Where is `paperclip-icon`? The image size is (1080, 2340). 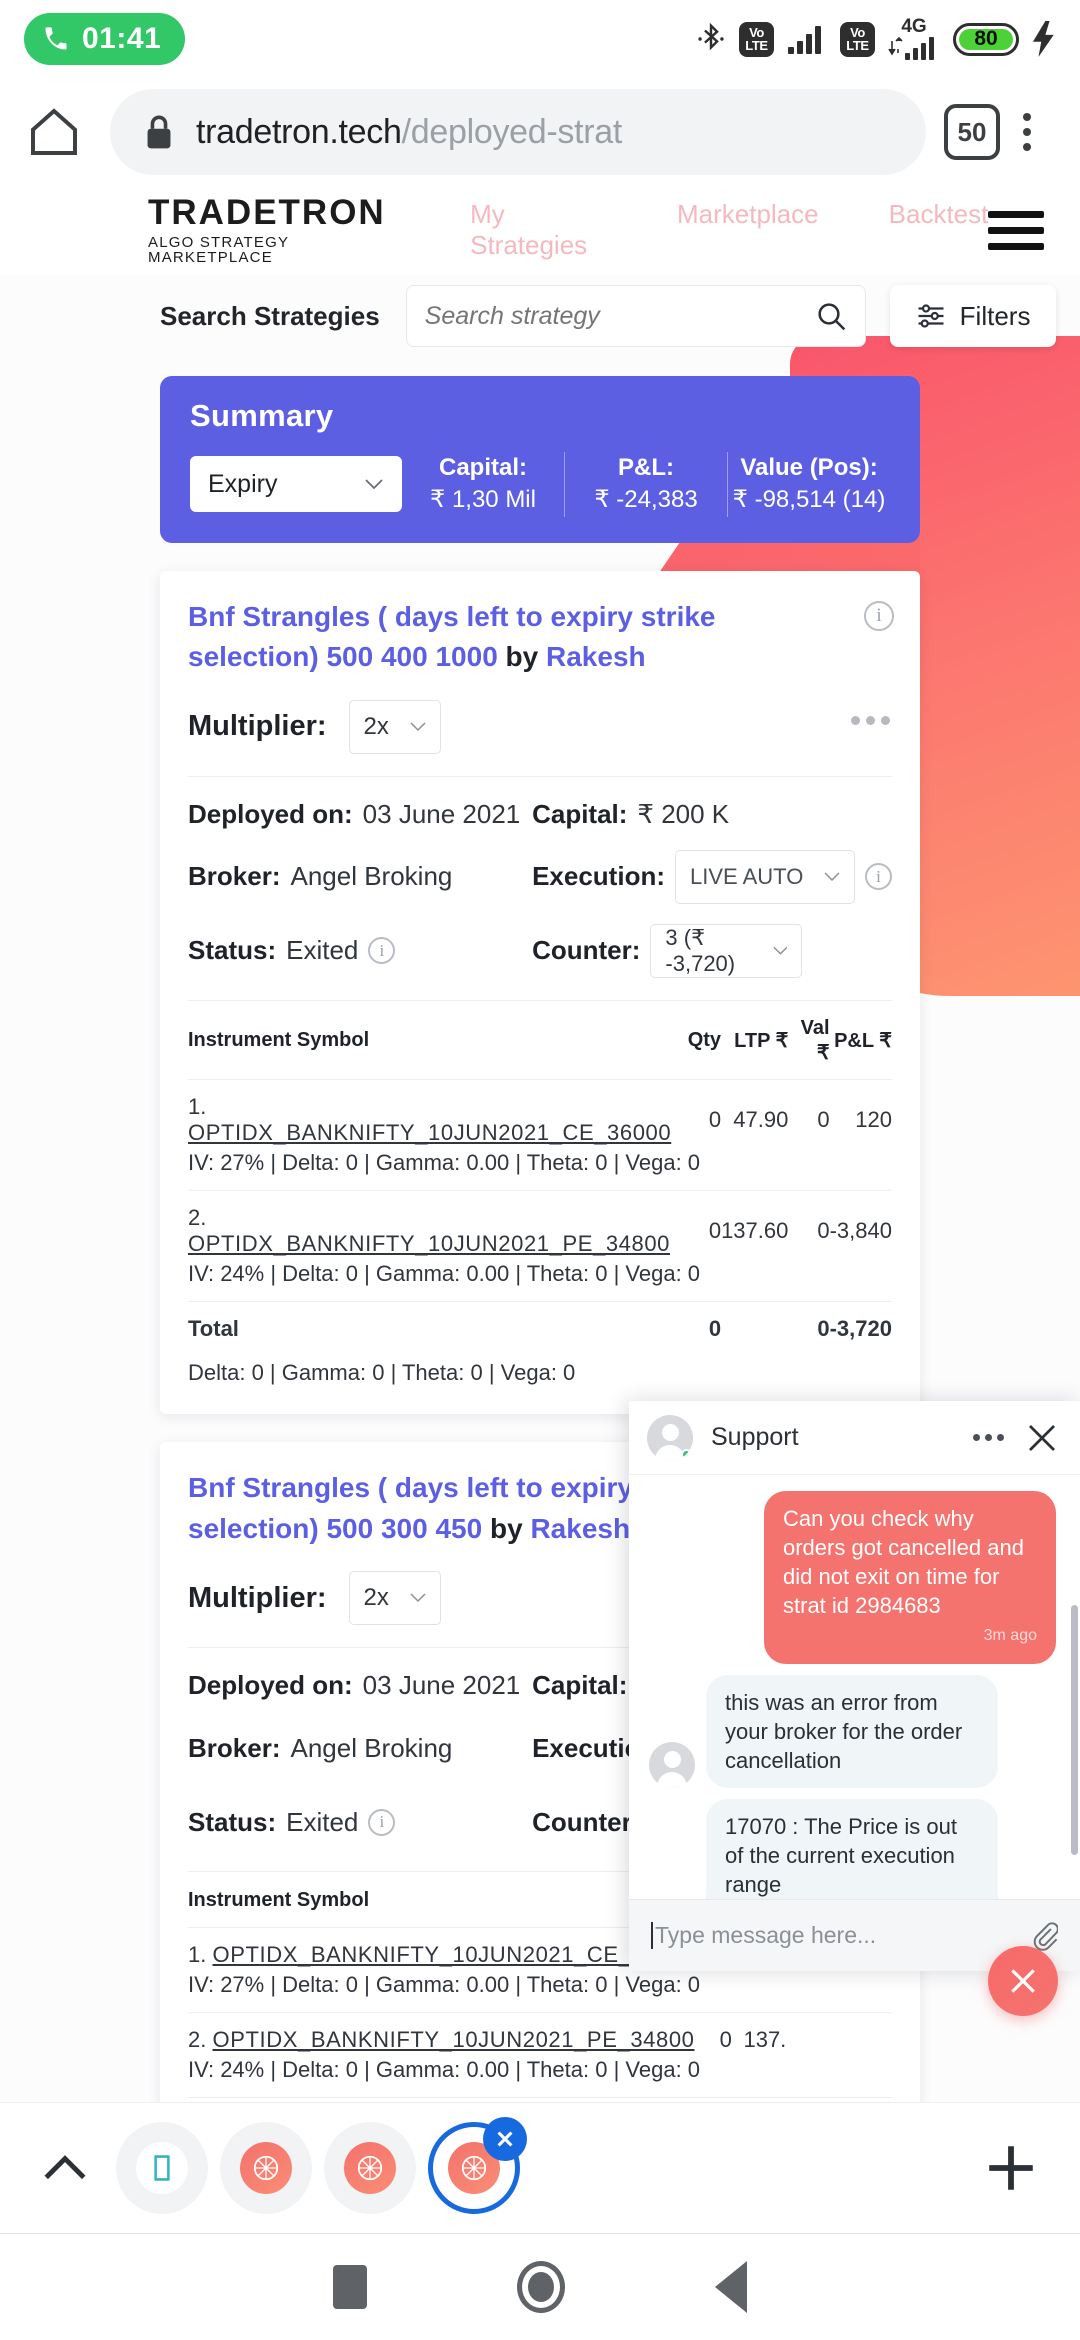 paperclip-icon is located at coordinates (1044, 1936).